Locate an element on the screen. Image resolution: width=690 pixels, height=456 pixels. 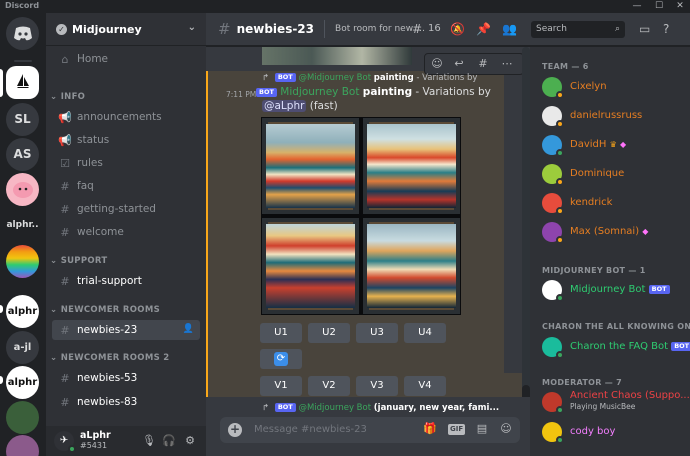
message-scrollbar is located at coordinates (526, 227).